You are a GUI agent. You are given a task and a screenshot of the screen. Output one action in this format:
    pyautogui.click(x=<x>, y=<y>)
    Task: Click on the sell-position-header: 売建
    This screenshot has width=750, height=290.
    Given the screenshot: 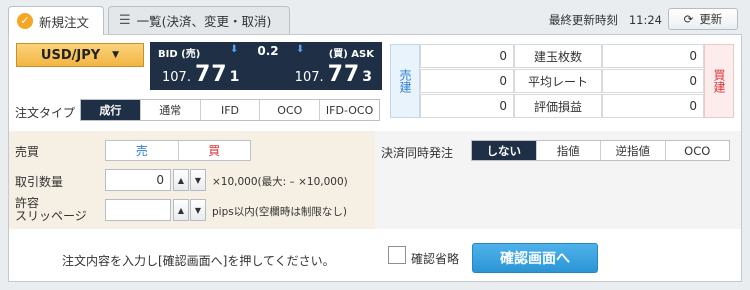 What is the action you would take?
    pyautogui.click(x=405, y=81)
    